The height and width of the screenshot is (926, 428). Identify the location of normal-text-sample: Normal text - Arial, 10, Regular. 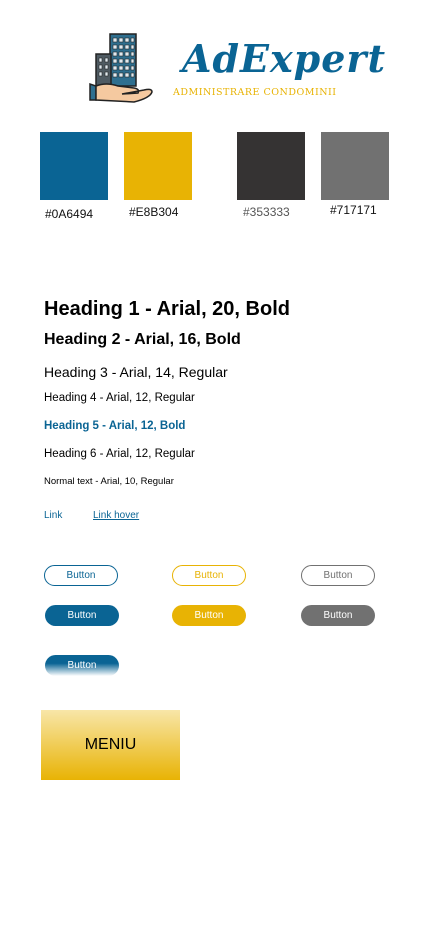
(109, 481).